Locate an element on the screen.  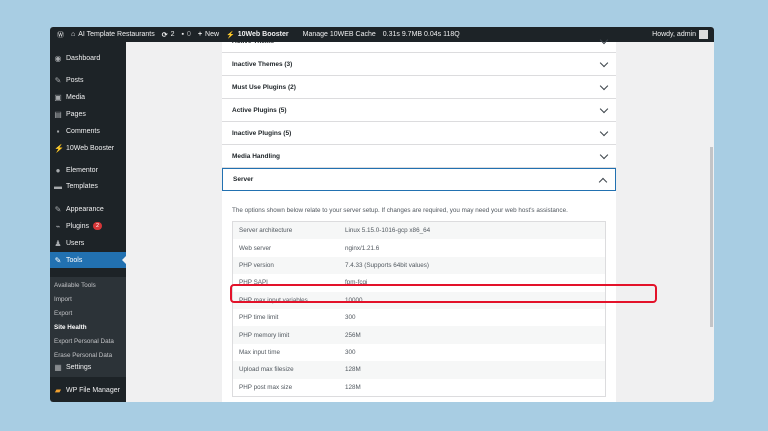
submenu-site-health: Site Health is located at coordinates (70, 327).